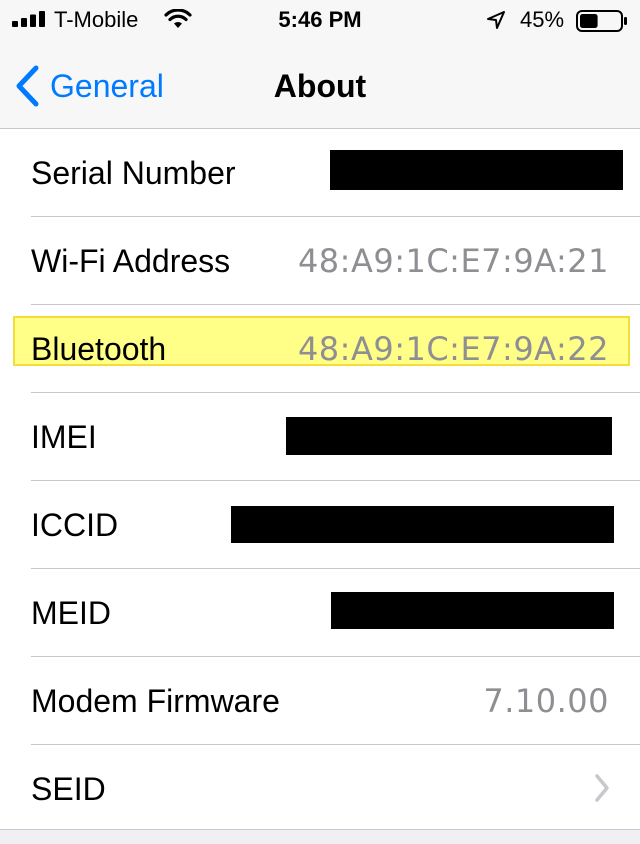  Describe the element at coordinates (64, 437) in the screenshot. I see `row-label: IMEI` at that location.